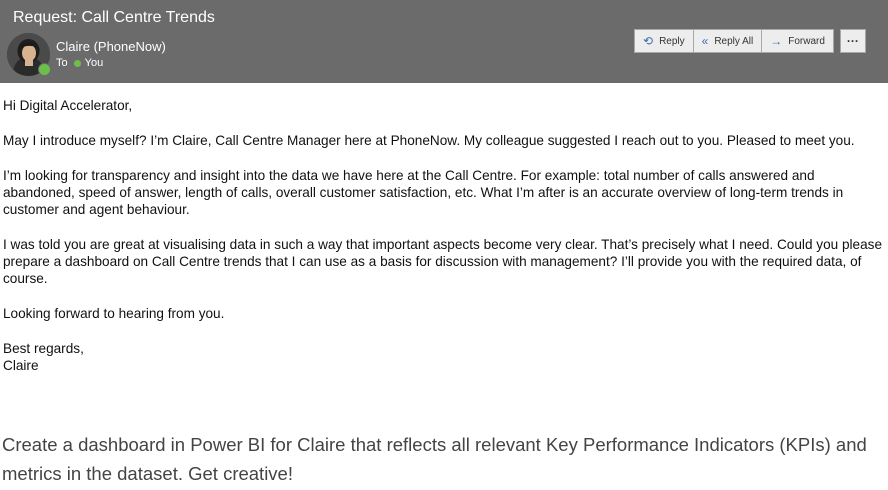 The height and width of the screenshot is (490, 888). What do you see at coordinates (445, 357) in the screenshot?
I see `signature-block: Best regards, Claire` at bounding box center [445, 357].